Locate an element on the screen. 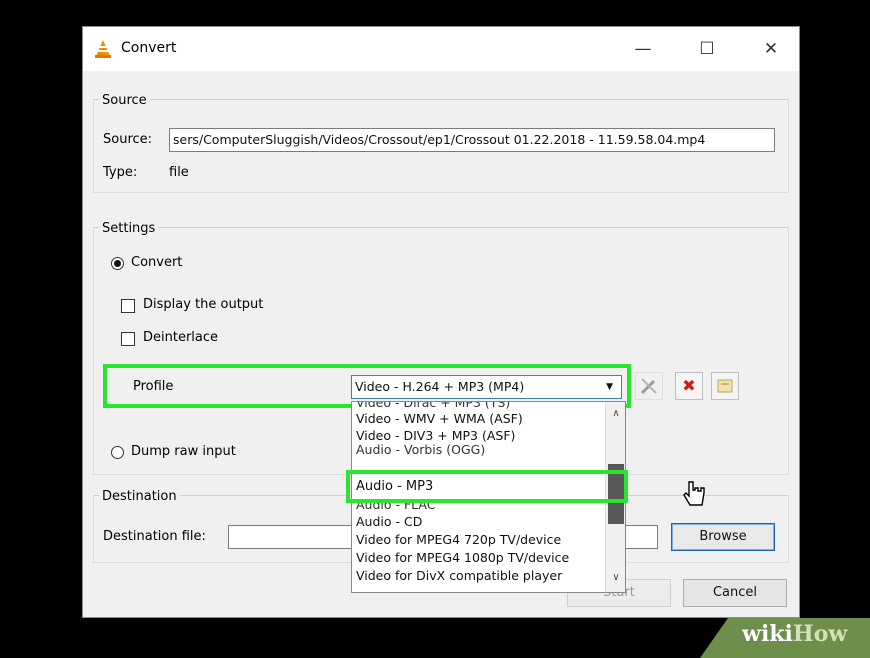 The width and height of the screenshot is (870, 658). edit-profile-button is located at coordinates (649, 386).